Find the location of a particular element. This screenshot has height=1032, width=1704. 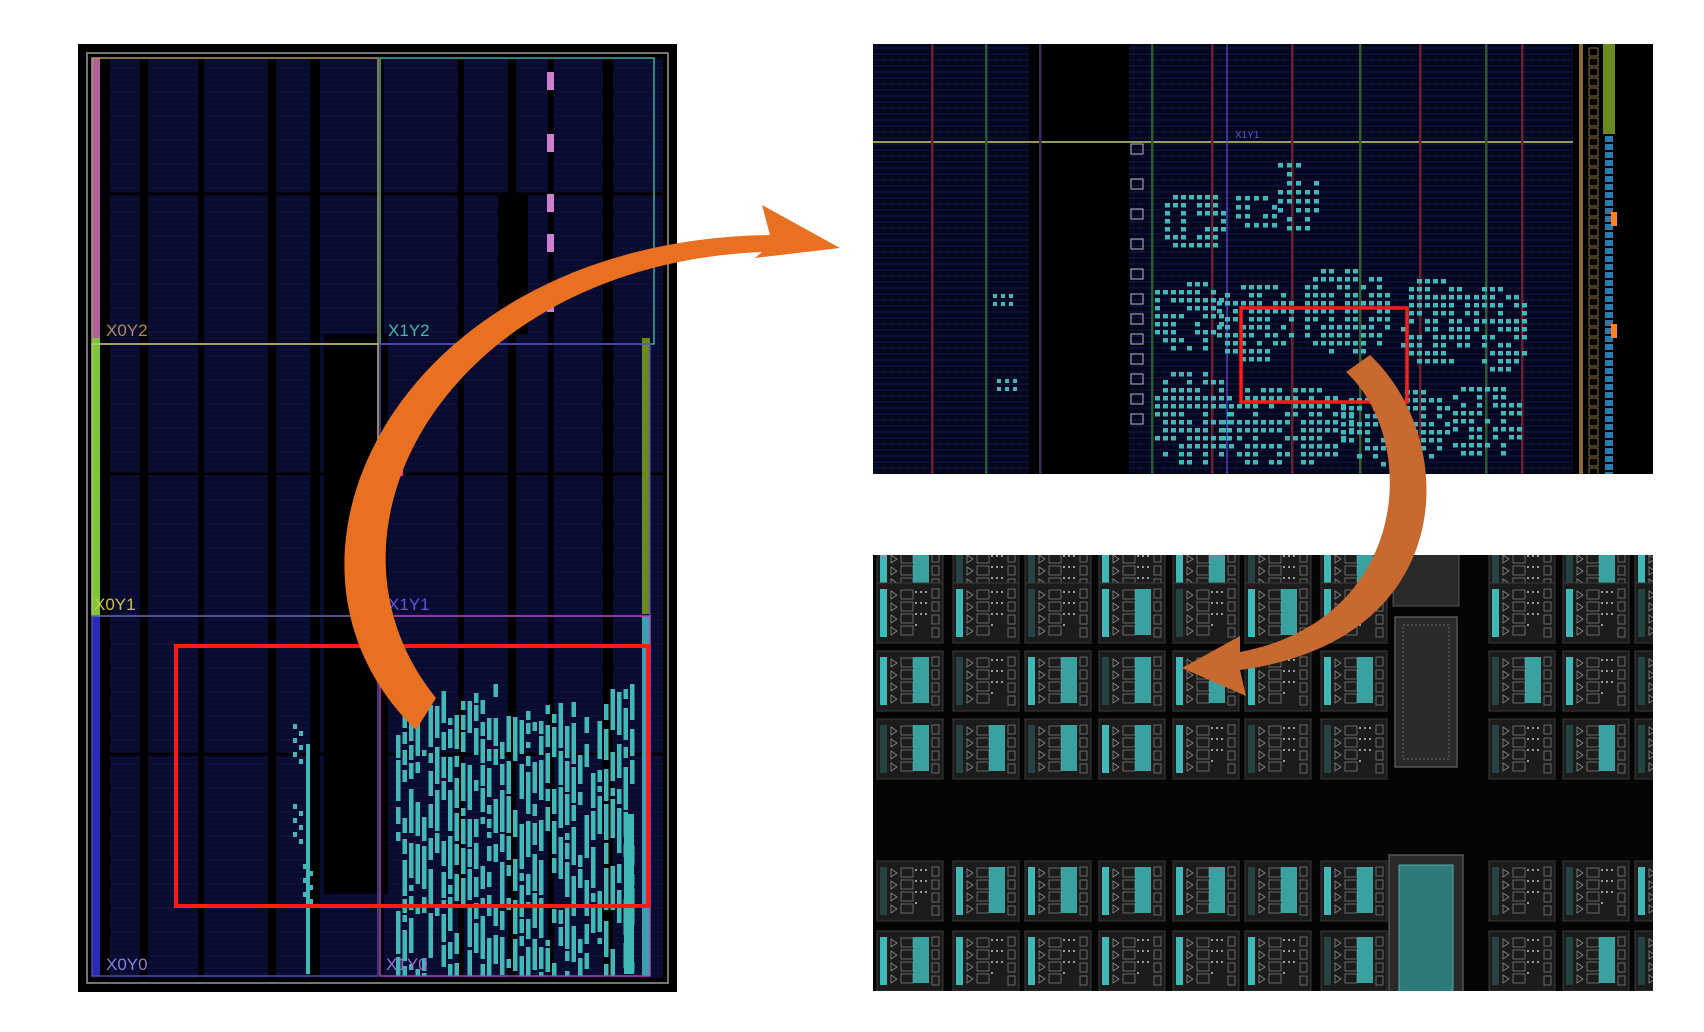

region-label-x1y1-zoom: X1Y1 is located at coordinates (1247, 135).